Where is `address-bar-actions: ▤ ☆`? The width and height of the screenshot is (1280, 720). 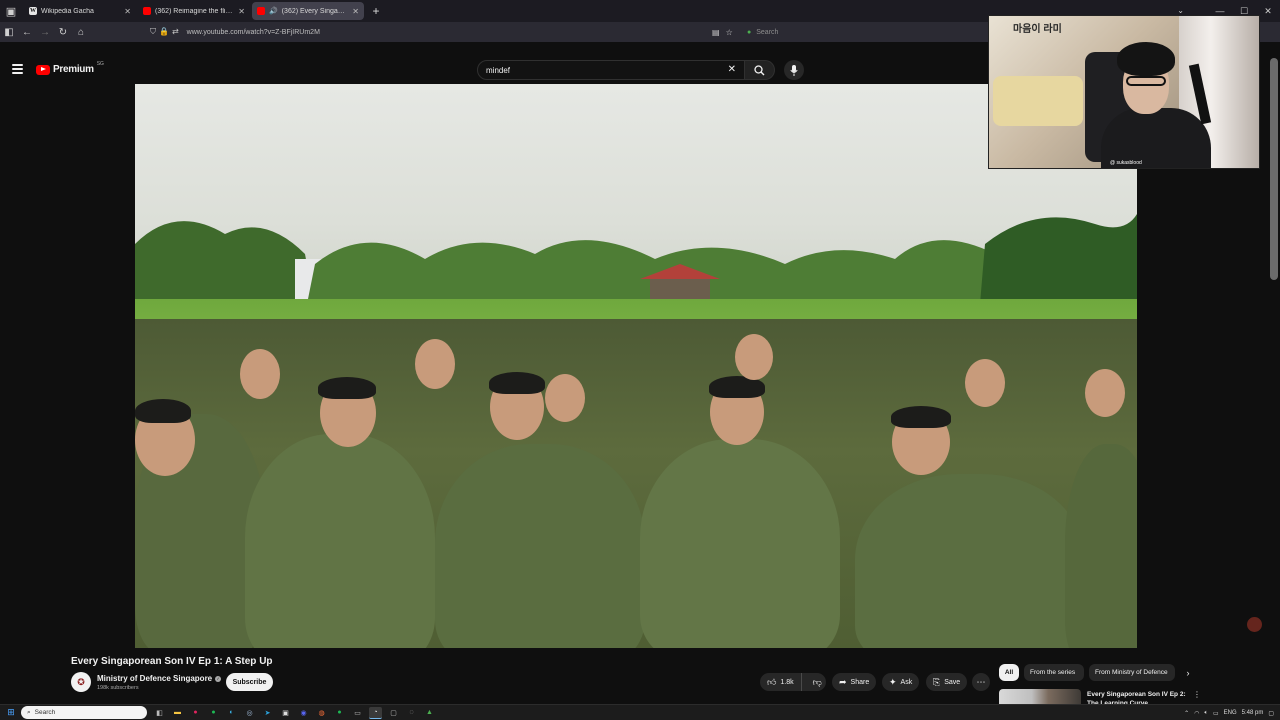 address-bar-actions: ▤ ☆ is located at coordinates (722, 32).